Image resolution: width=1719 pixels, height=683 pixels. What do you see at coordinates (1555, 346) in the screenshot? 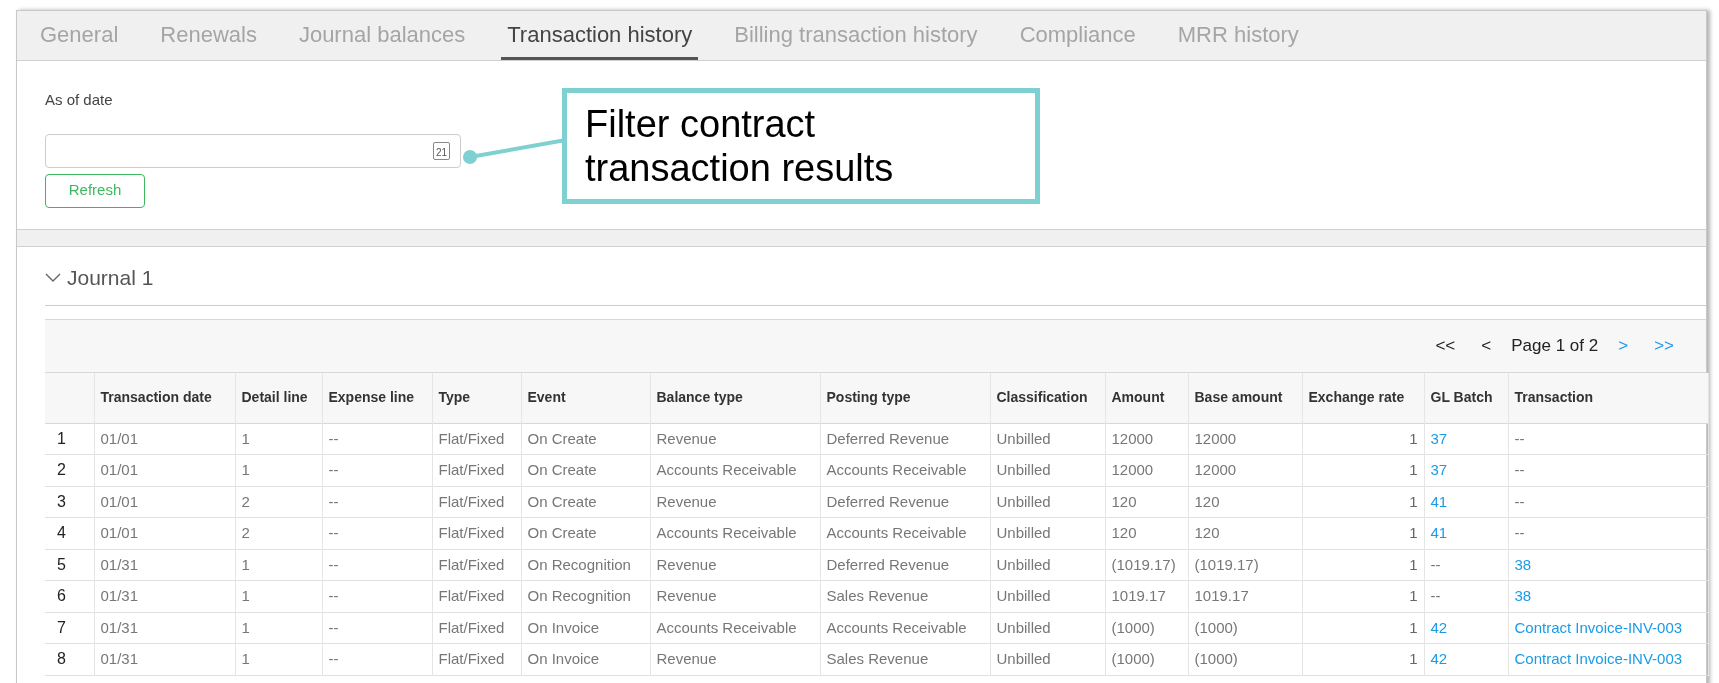
I see `page-indicator: Page 1 of 2` at bounding box center [1555, 346].